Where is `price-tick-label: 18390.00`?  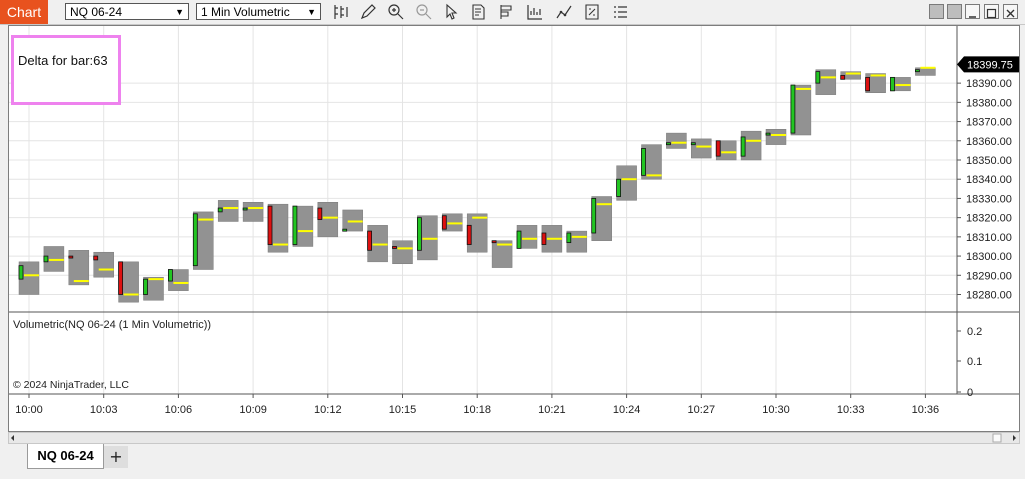 price-tick-label: 18390.00 is located at coordinates (989, 84).